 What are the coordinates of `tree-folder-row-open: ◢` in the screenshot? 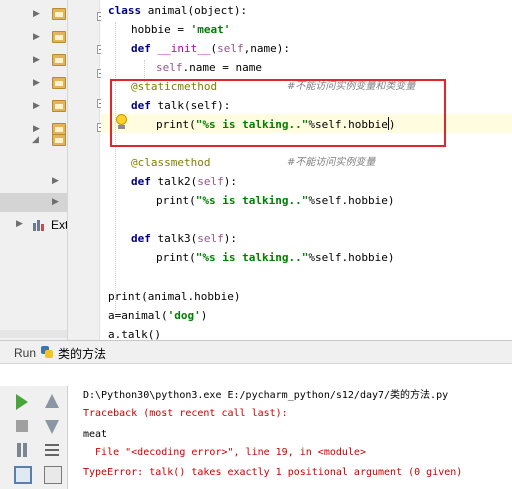 It's located at (33, 140).